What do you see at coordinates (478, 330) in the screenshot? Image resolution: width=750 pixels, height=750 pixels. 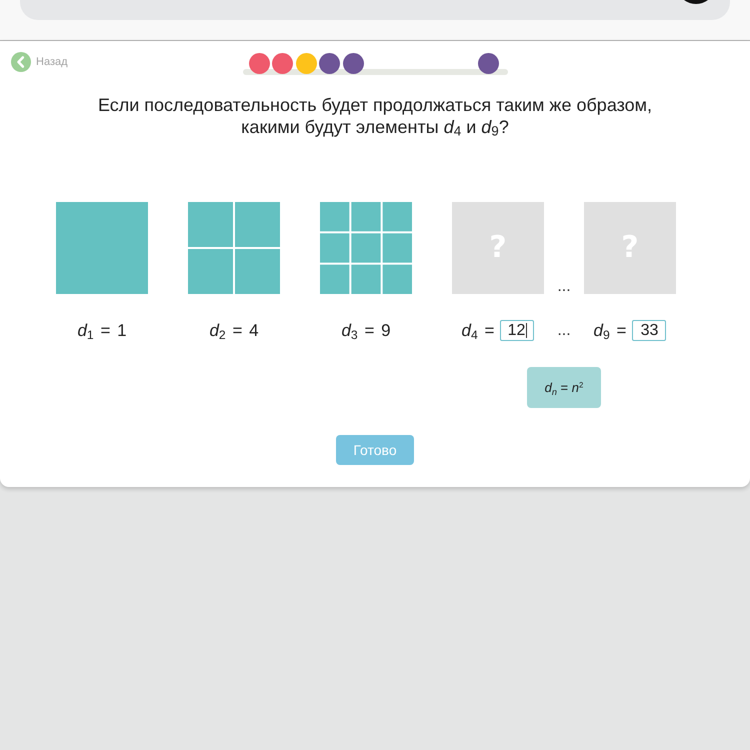 I see `equation-label: d$_{4}$ =` at bounding box center [478, 330].